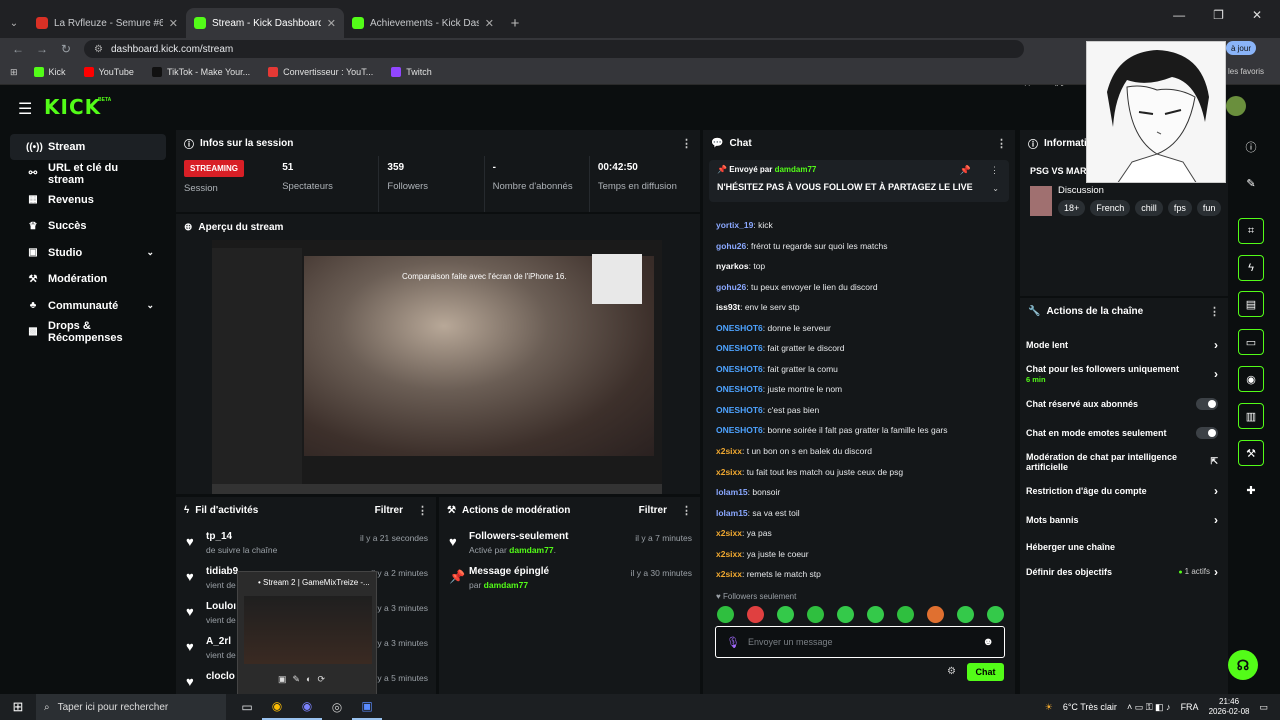 The height and width of the screenshot is (720, 1280). I want to click on chat-username: yortix_19, so click(734, 225).